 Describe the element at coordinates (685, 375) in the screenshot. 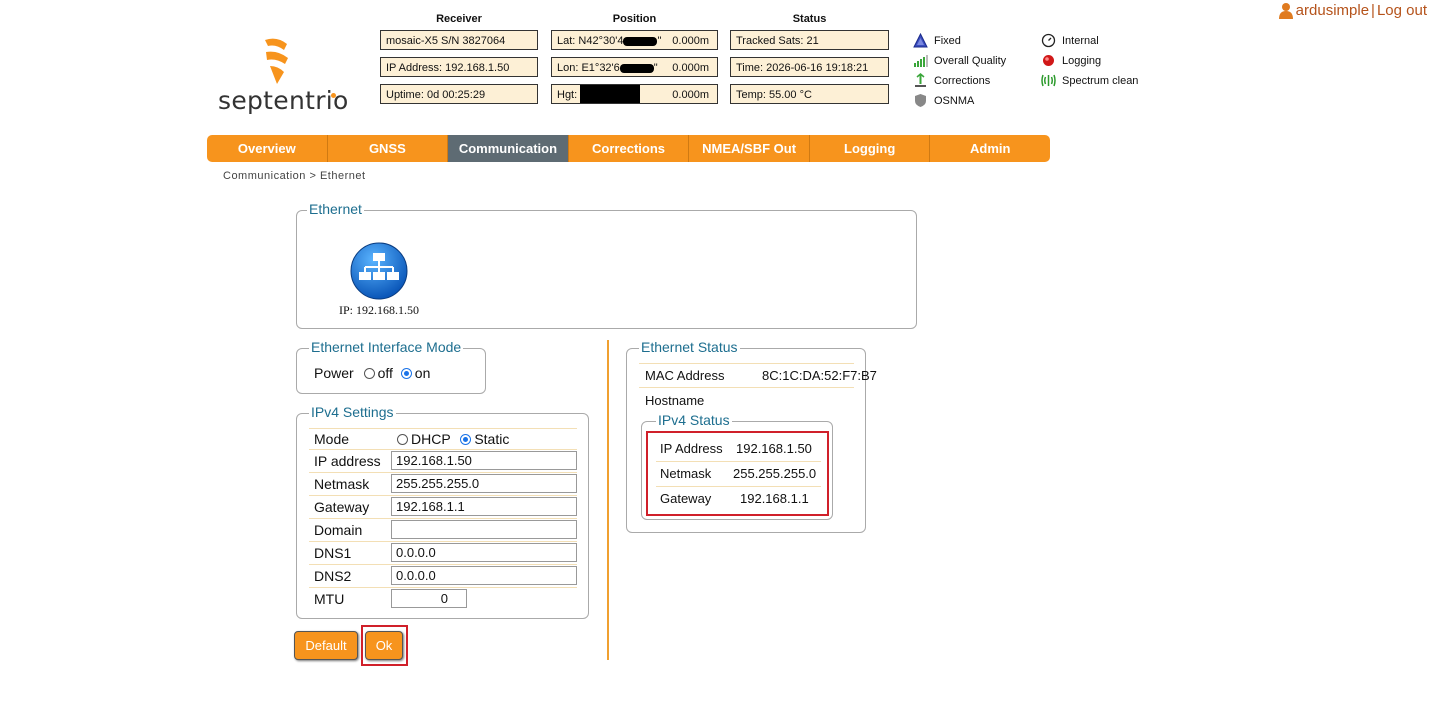

I see `mac-label: MAC Address` at that location.